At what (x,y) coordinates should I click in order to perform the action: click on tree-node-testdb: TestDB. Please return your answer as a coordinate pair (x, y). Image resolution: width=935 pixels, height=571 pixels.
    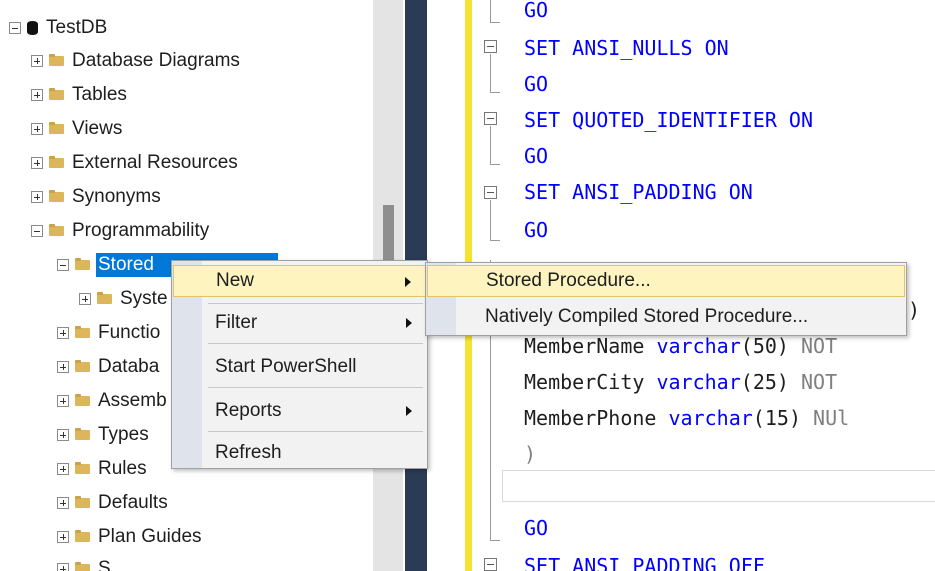
    Looking at the image, I should click on (59, 28).